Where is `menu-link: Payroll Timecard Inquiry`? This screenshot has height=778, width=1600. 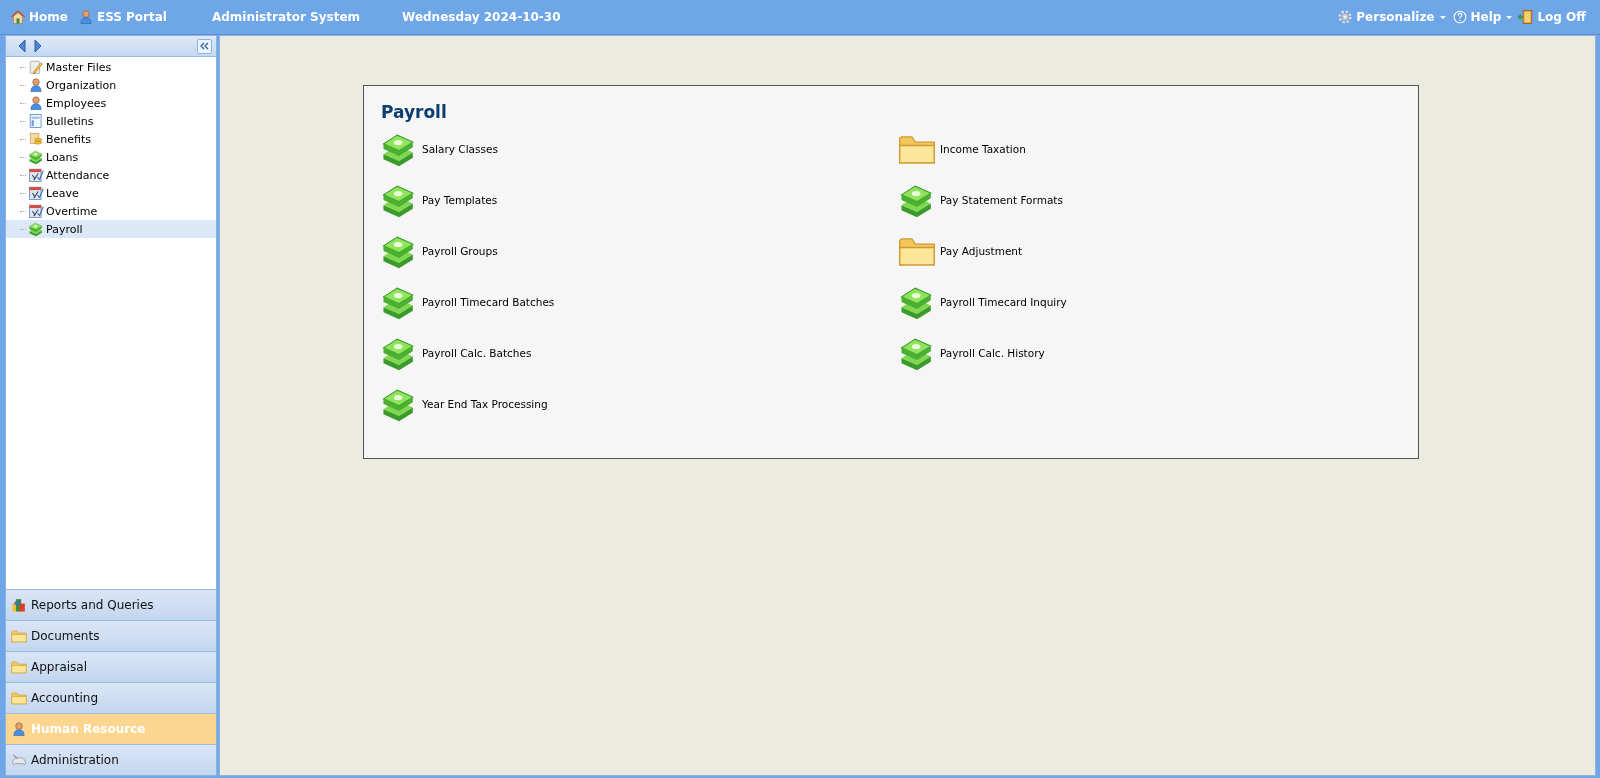
menu-link: Payroll Timecard Inquiry is located at coordinates (982, 302).